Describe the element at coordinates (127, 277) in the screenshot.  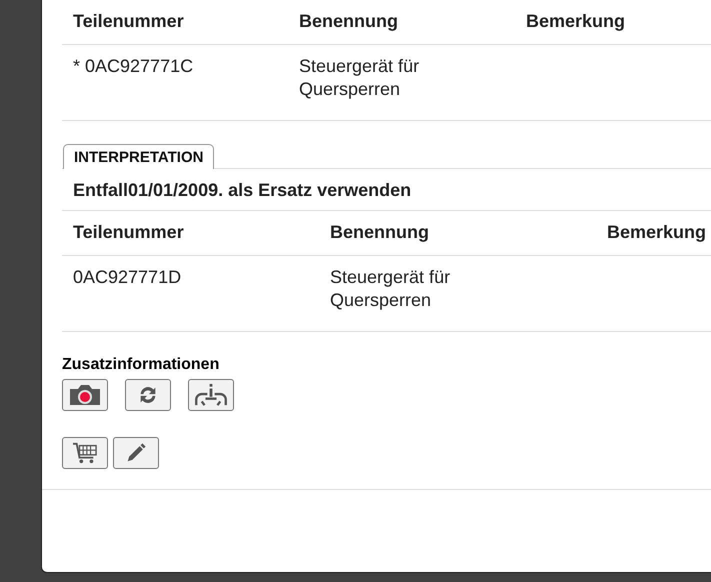
I see `table-cell-text: 0AC927771D` at that location.